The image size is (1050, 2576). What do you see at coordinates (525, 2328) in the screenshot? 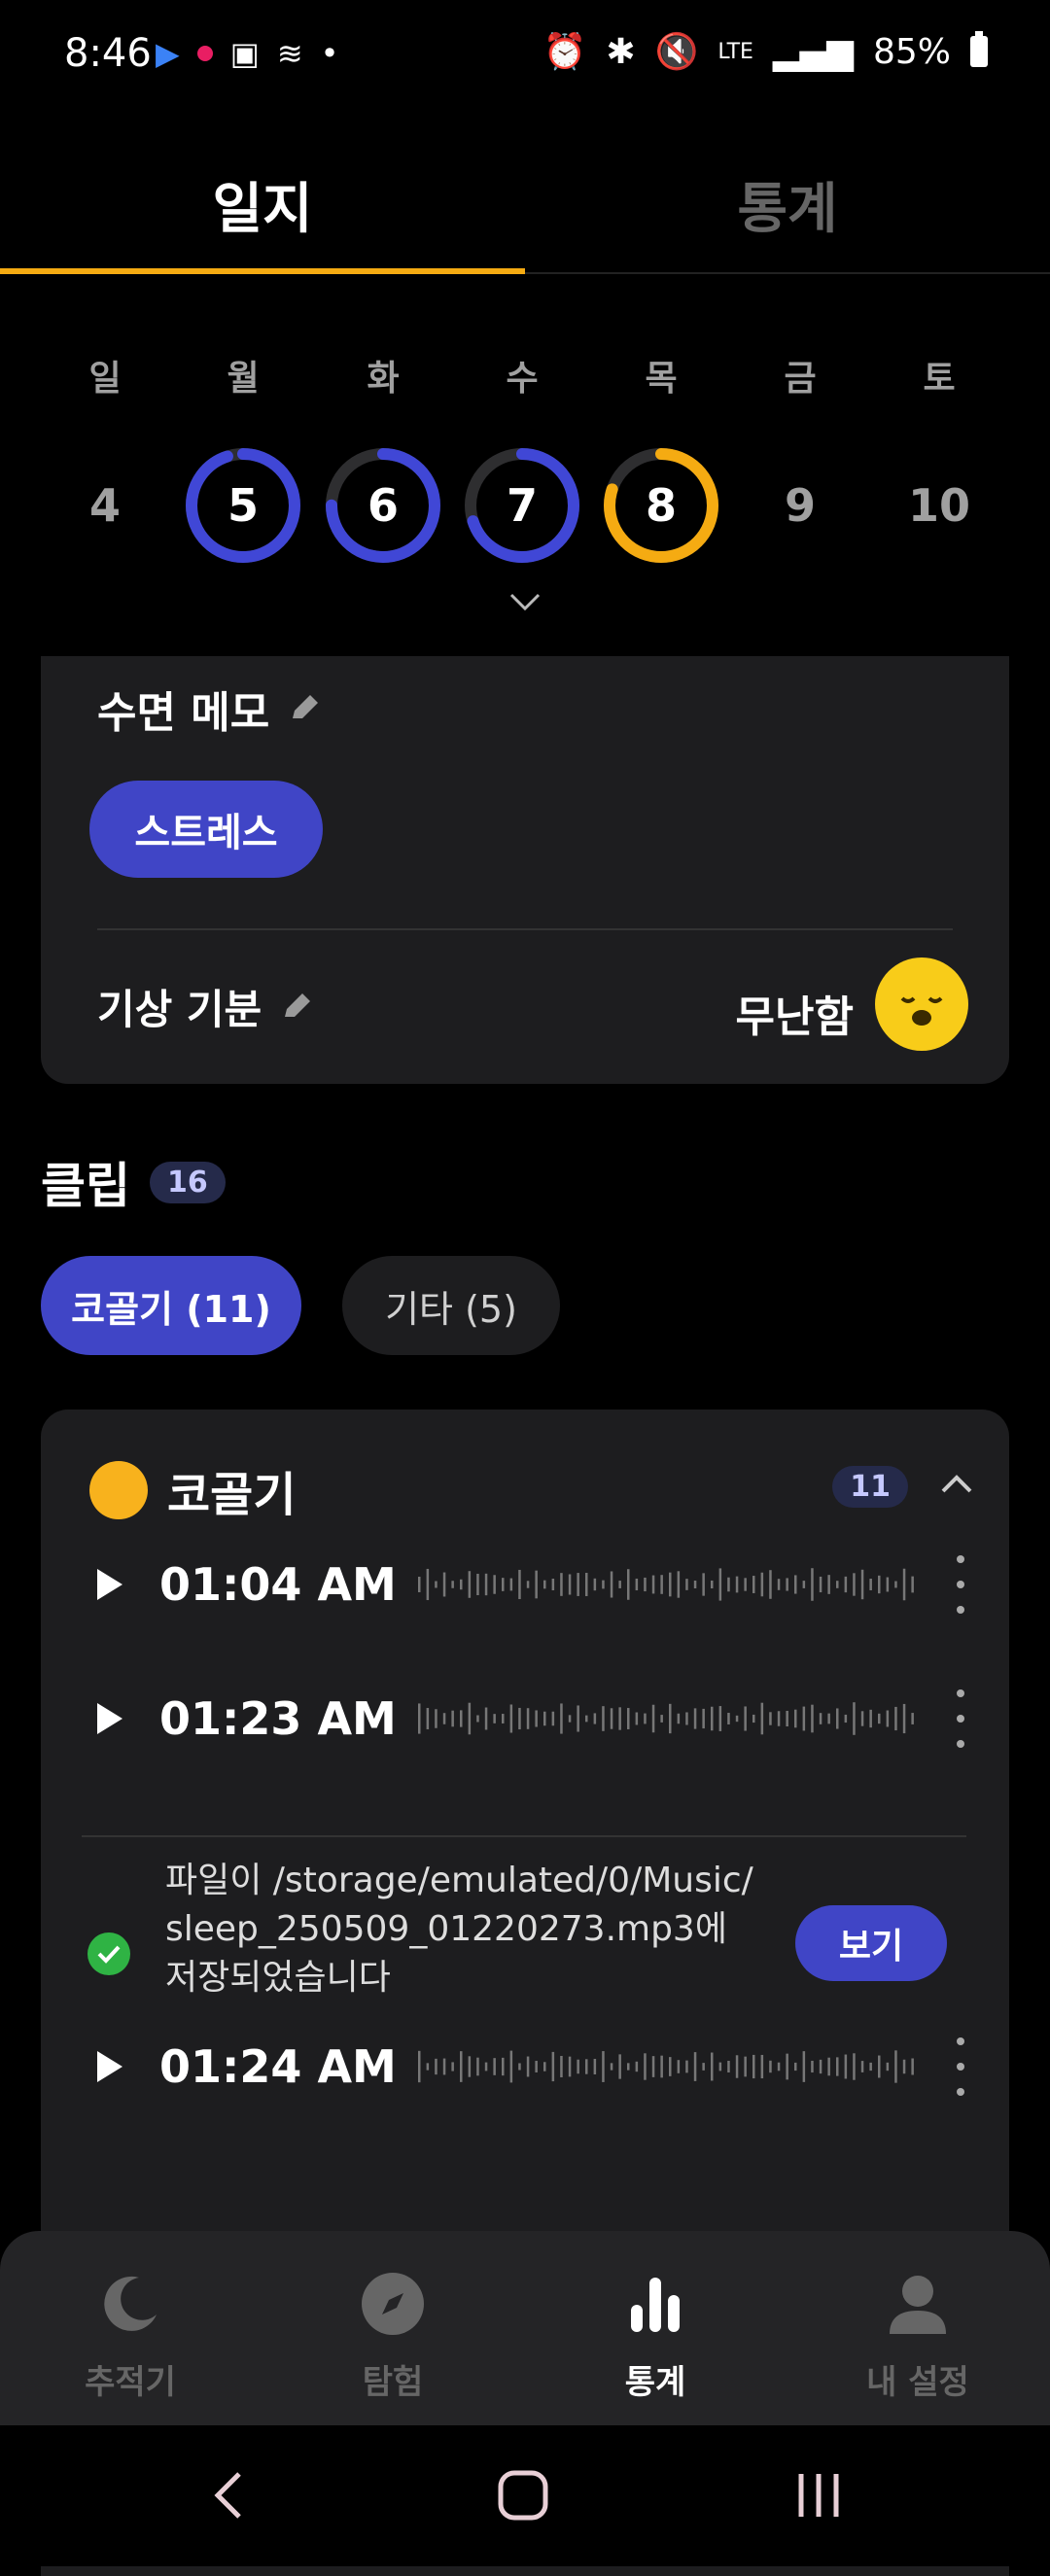
I see `bottom-navigation: 추적기 탐험 통계 내 설정` at bounding box center [525, 2328].